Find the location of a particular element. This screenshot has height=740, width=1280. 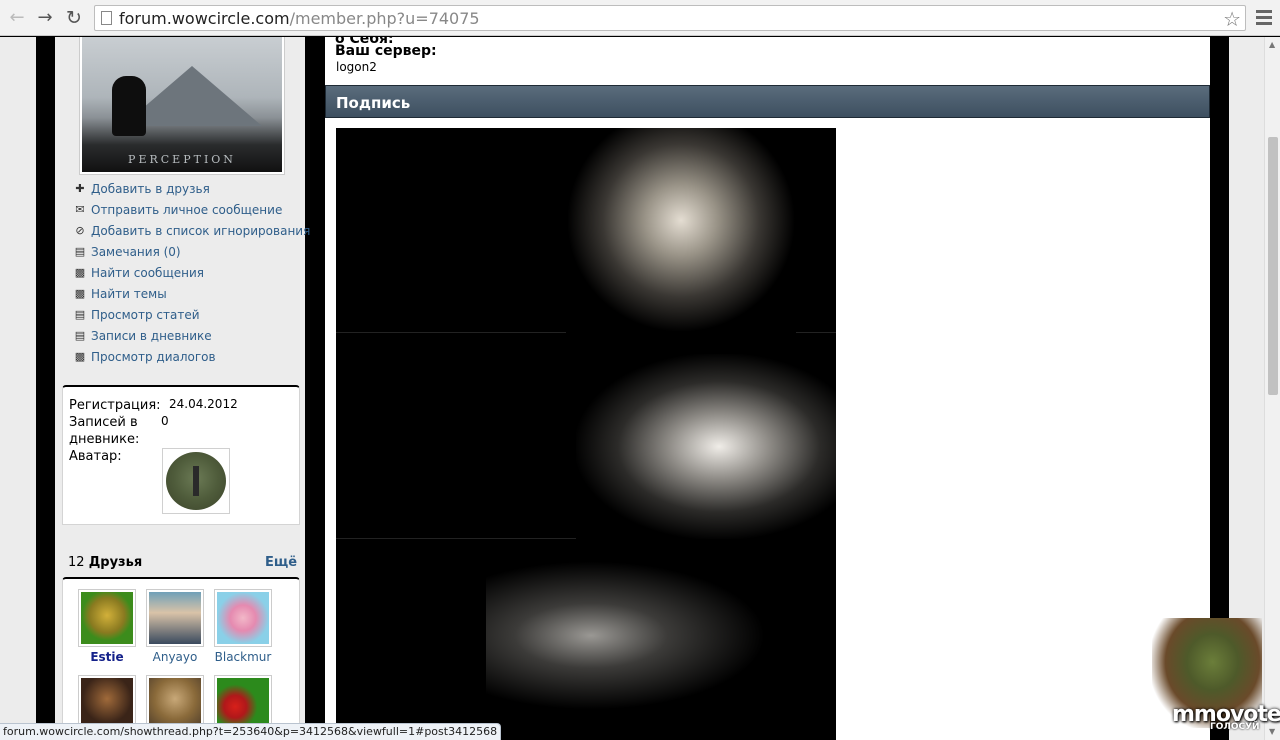

action-infractions: ▤ Замечания (0) is located at coordinates (191, 251).